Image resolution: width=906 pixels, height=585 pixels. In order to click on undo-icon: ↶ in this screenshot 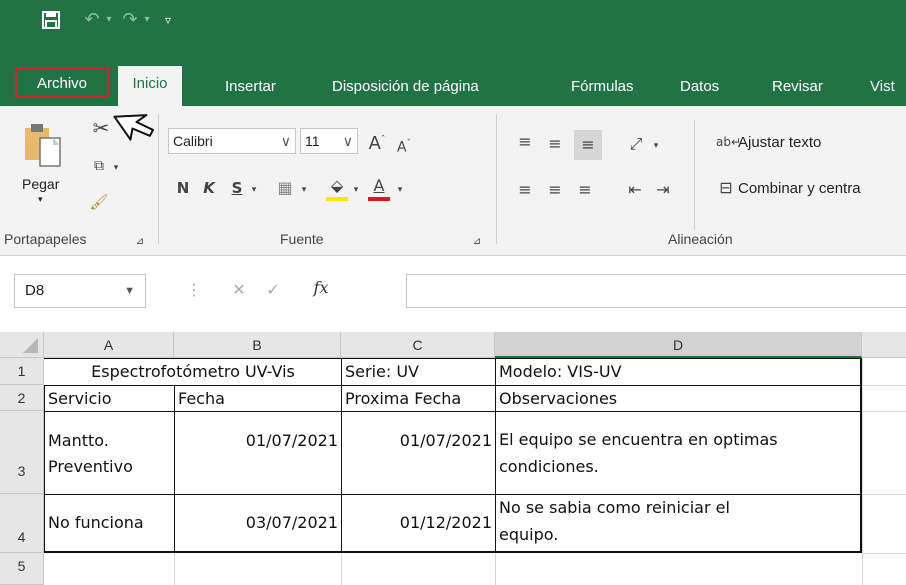, I will do `click(92, 20)`.